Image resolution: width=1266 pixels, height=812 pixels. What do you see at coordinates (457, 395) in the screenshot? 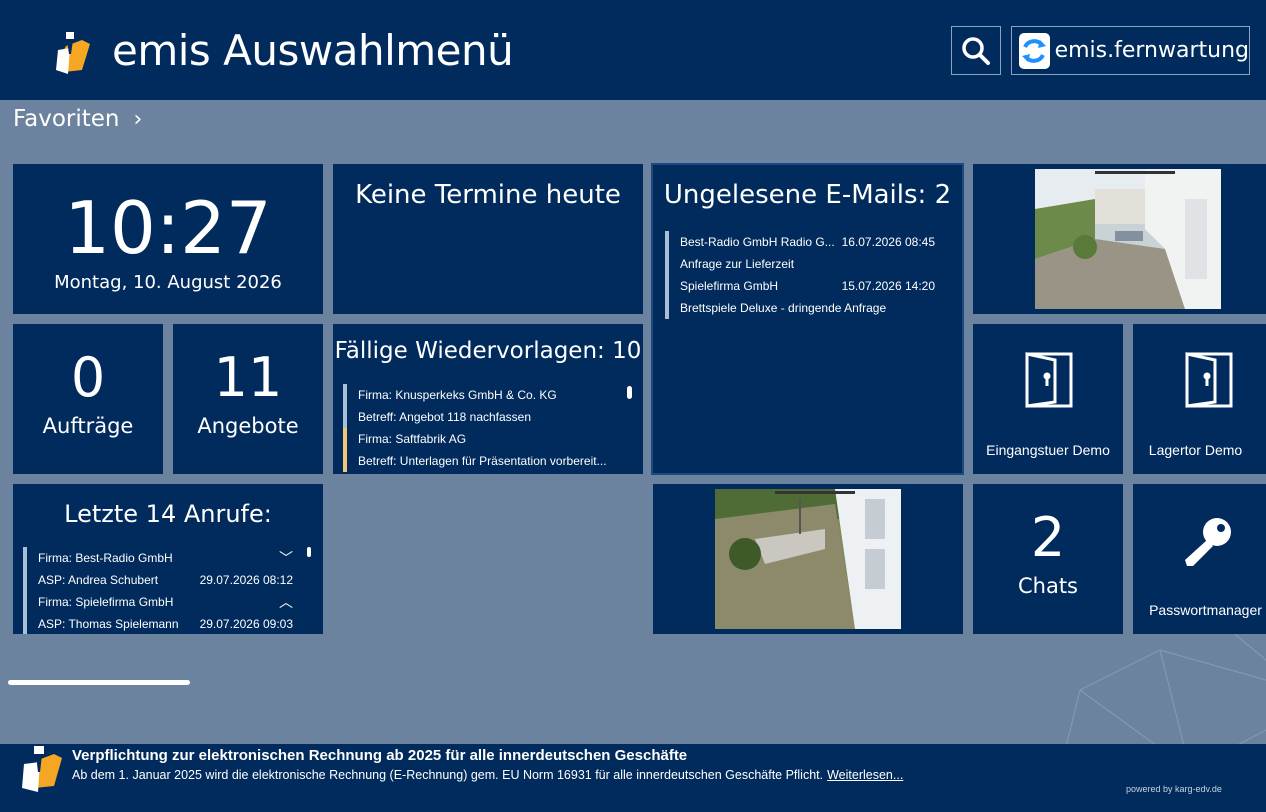
I see `followup-company: Firma: Knusperkeks GmbH & Co. KG` at bounding box center [457, 395].